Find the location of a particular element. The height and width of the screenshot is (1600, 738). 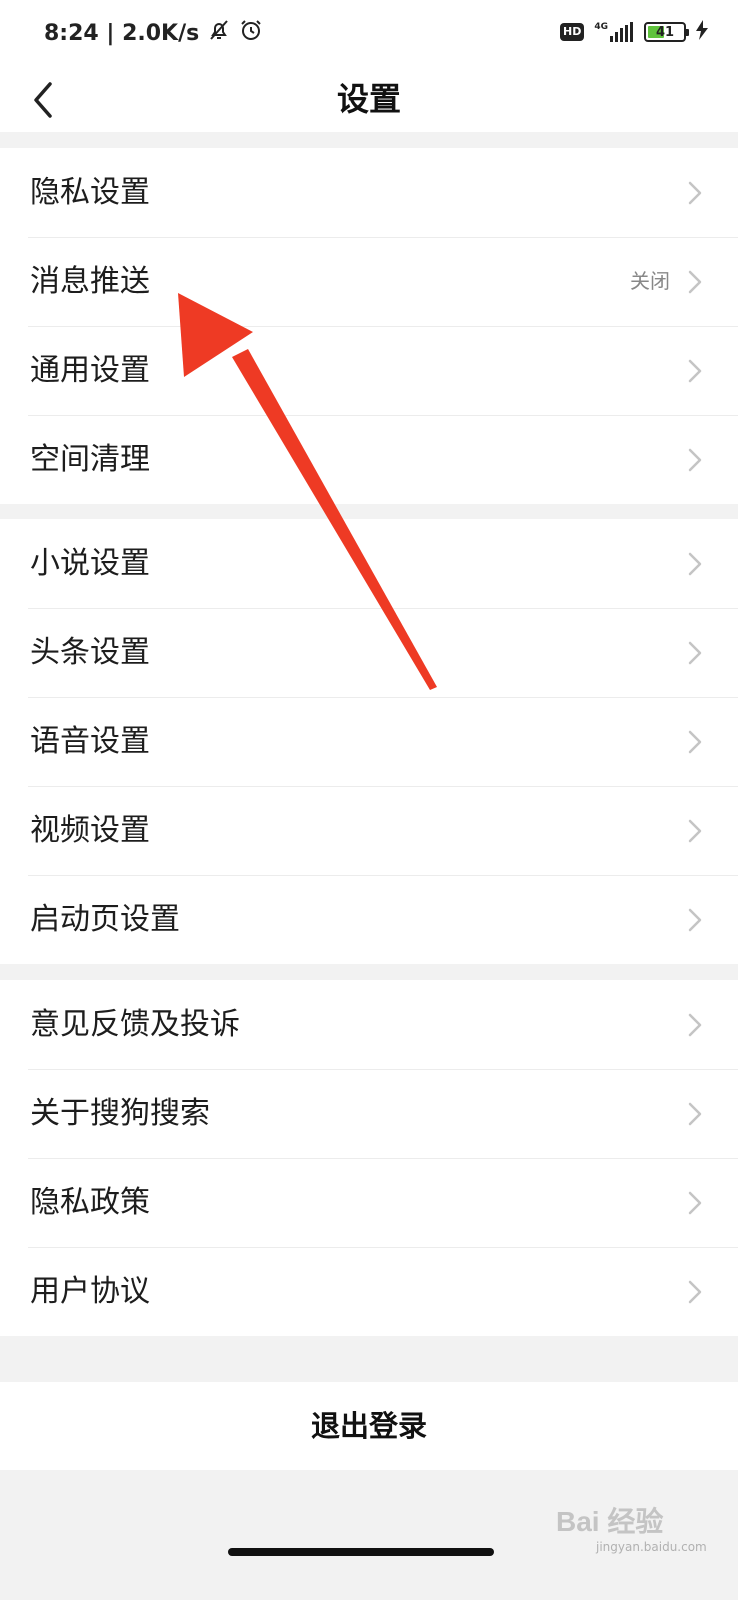

page-title: 设置 is located at coordinates (368, 99).